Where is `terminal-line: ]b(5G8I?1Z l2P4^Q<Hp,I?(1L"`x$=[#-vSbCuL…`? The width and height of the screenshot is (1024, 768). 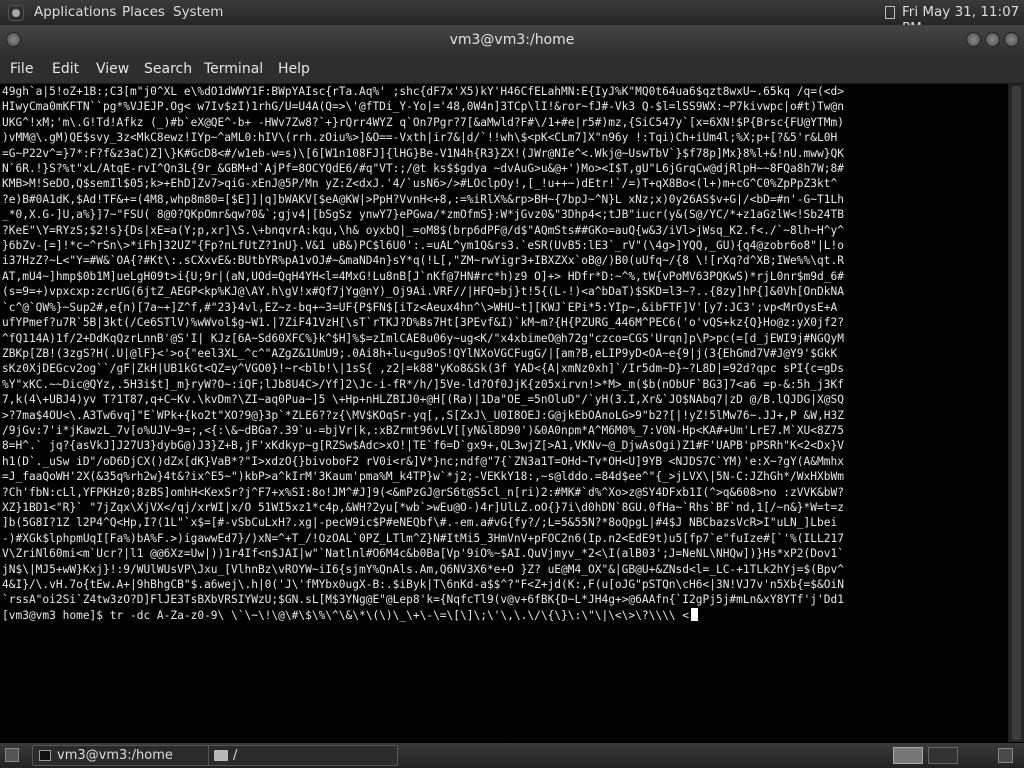
terminal-line: ]b(5G8I?1Z l2P4^Q<Hp,I?(1L"`x$=[#-vSbCuL… is located at coordinates (420, 523).